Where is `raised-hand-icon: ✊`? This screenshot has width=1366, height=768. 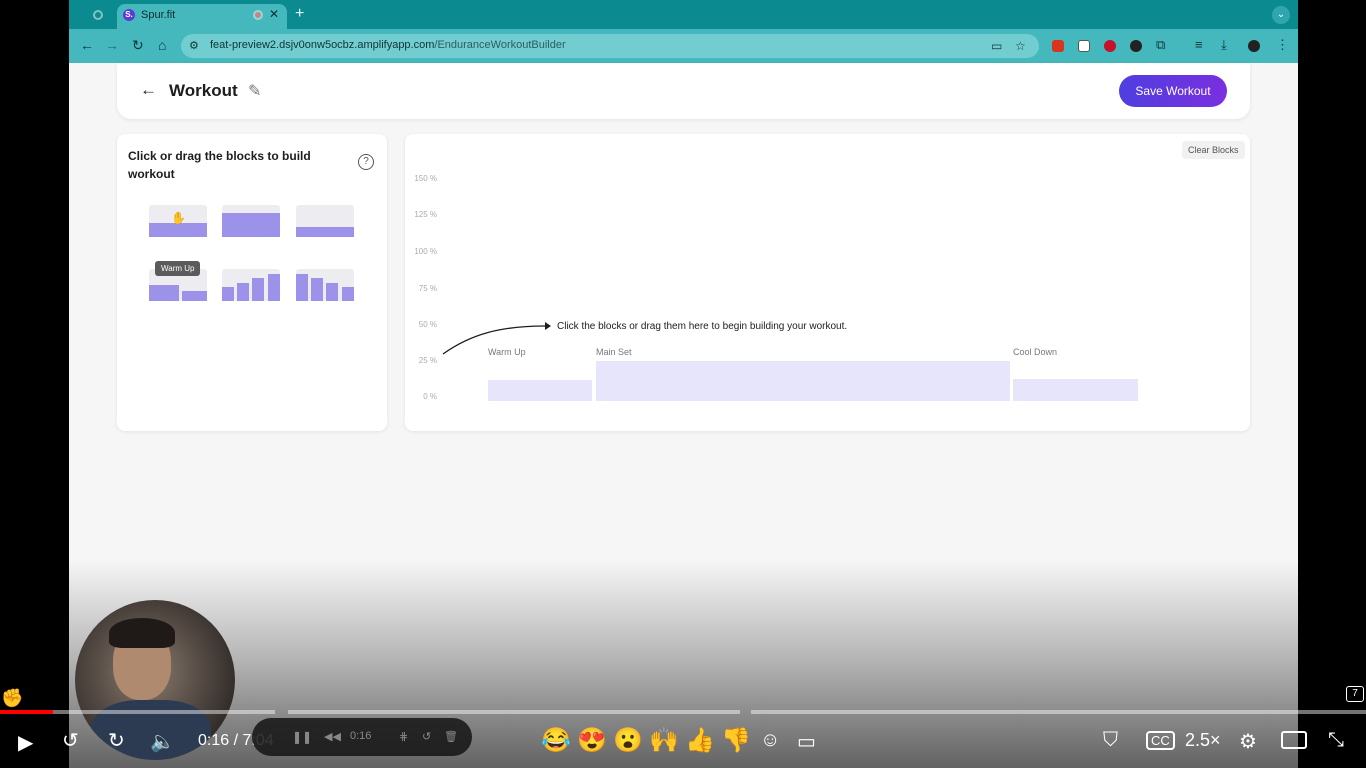 raised-hand-icon: ✊ is located at coordinates (12, 698).